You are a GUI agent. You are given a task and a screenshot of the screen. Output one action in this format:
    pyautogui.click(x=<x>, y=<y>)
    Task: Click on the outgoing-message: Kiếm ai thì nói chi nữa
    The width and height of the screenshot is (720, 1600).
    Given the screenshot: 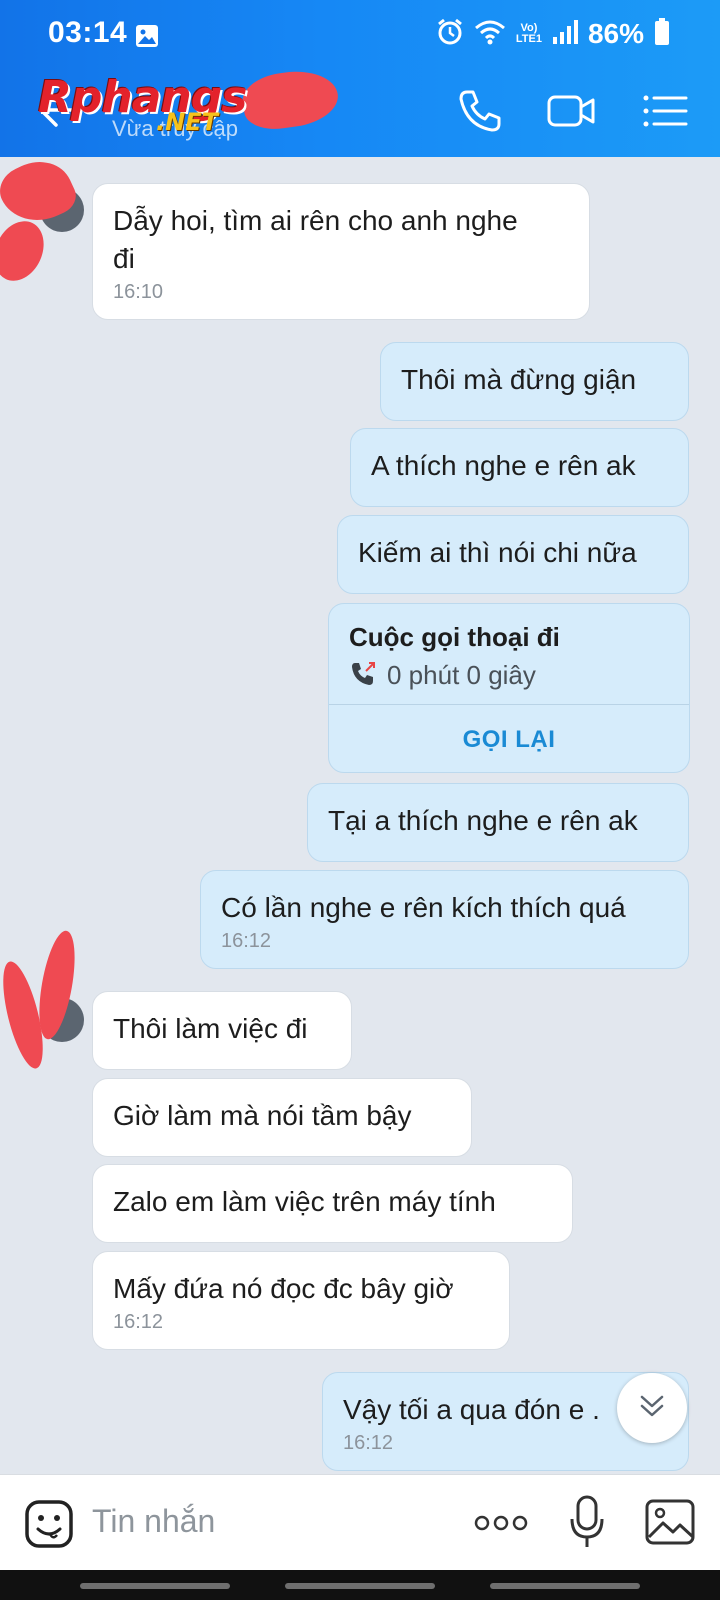 What is the action you would take?
    pyautogui.click(x=513, y=554)
    